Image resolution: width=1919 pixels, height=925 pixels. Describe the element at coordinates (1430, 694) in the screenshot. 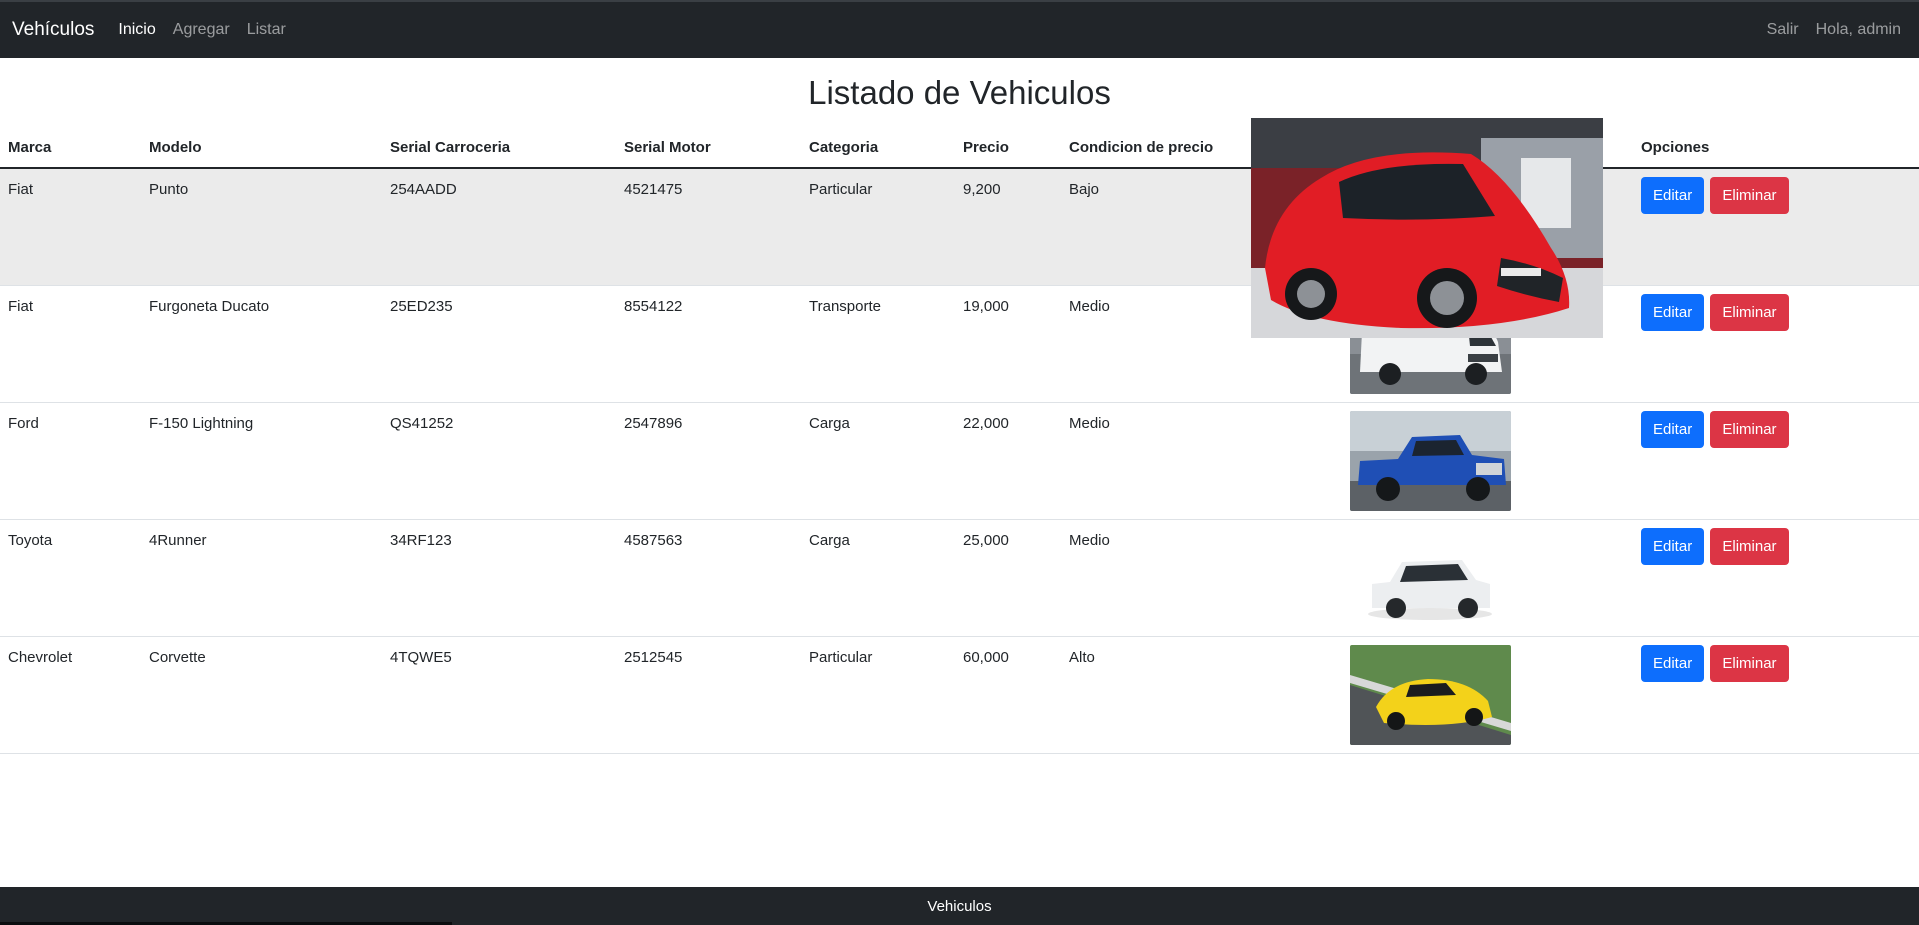

I see `yellow-sports-car-photo` at that location.